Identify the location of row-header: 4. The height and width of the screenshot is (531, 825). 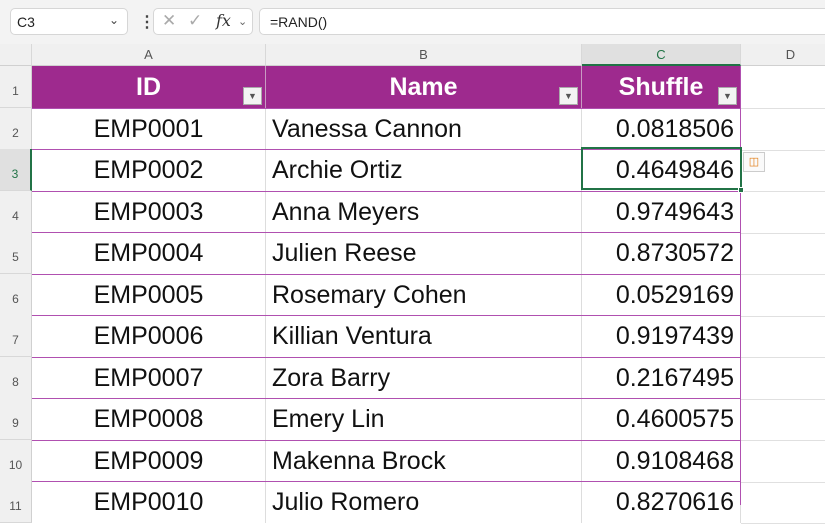
(16, 212).